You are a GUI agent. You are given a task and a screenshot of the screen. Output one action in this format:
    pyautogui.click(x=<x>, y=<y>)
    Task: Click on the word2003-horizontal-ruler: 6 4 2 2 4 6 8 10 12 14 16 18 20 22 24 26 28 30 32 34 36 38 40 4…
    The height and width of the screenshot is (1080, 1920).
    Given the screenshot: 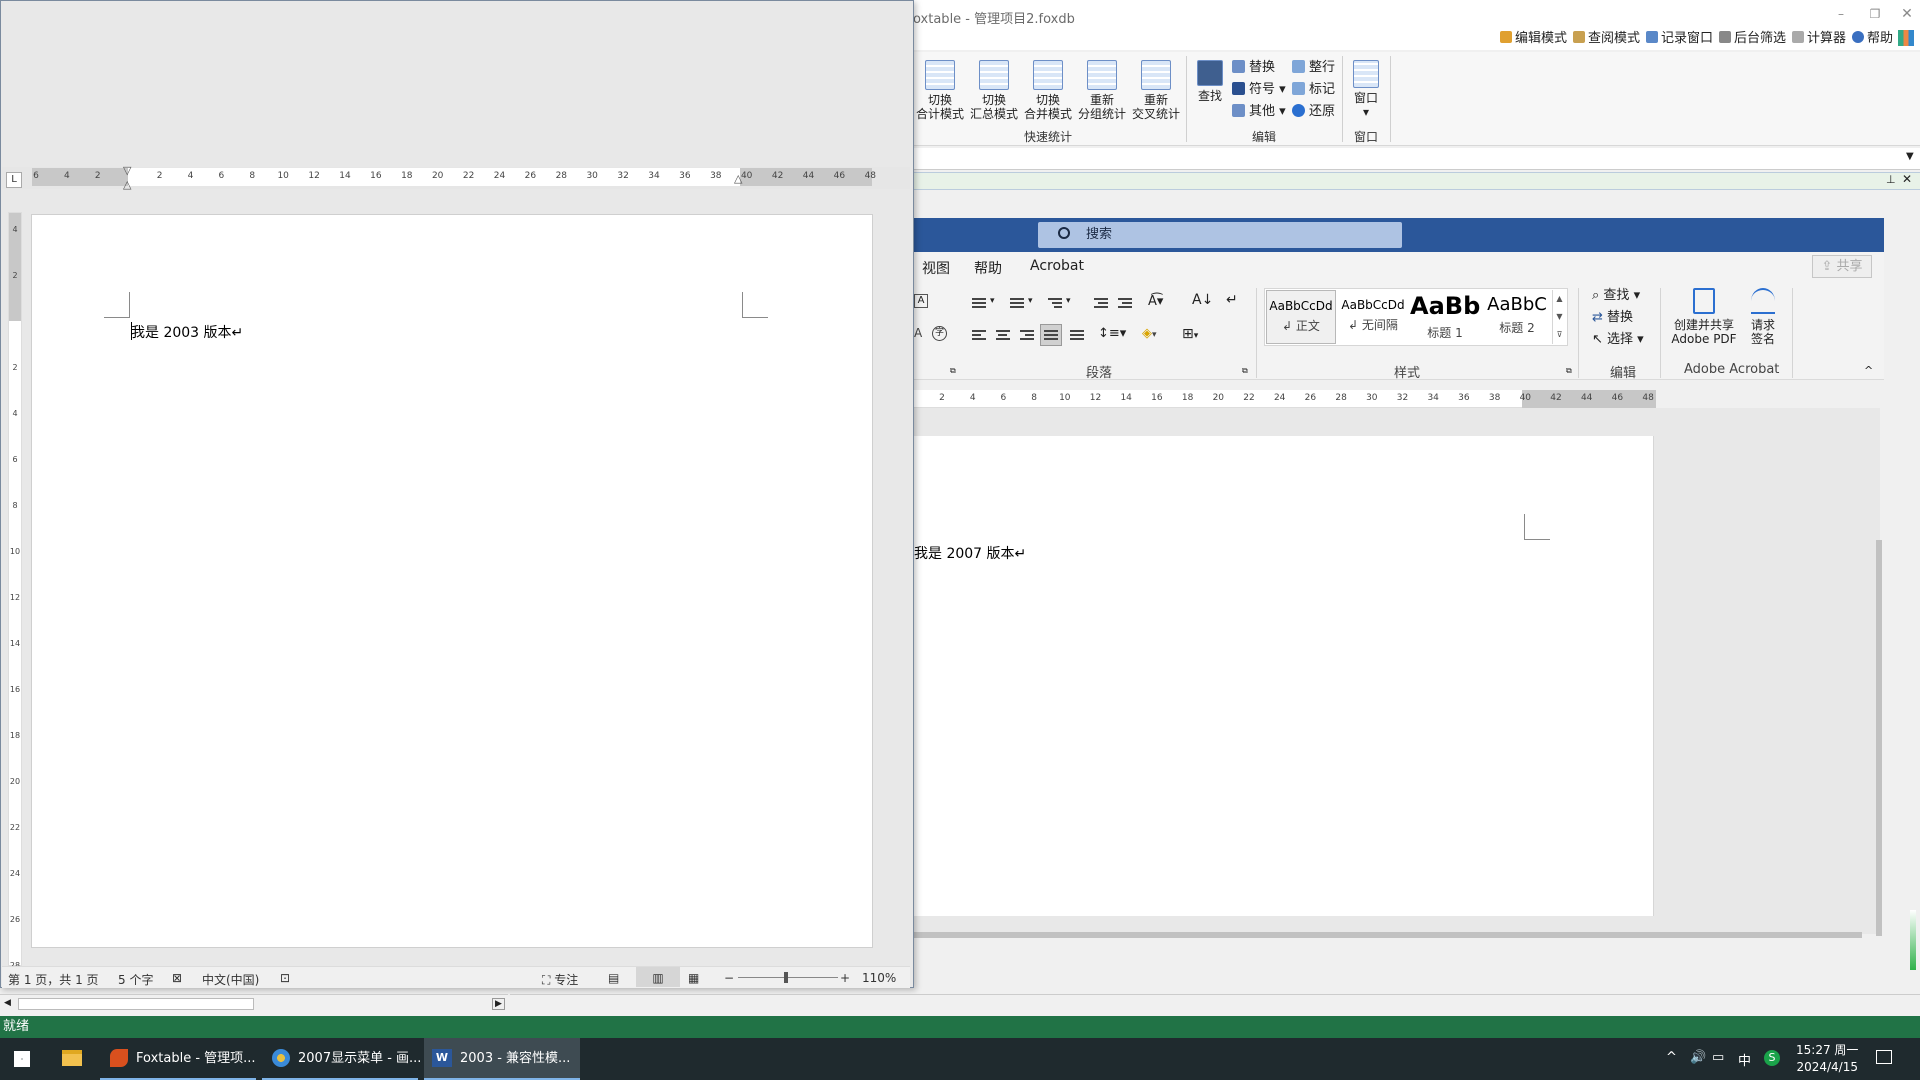 What is the action you would take?
    pyautogui.click(x=454, y=177)
    